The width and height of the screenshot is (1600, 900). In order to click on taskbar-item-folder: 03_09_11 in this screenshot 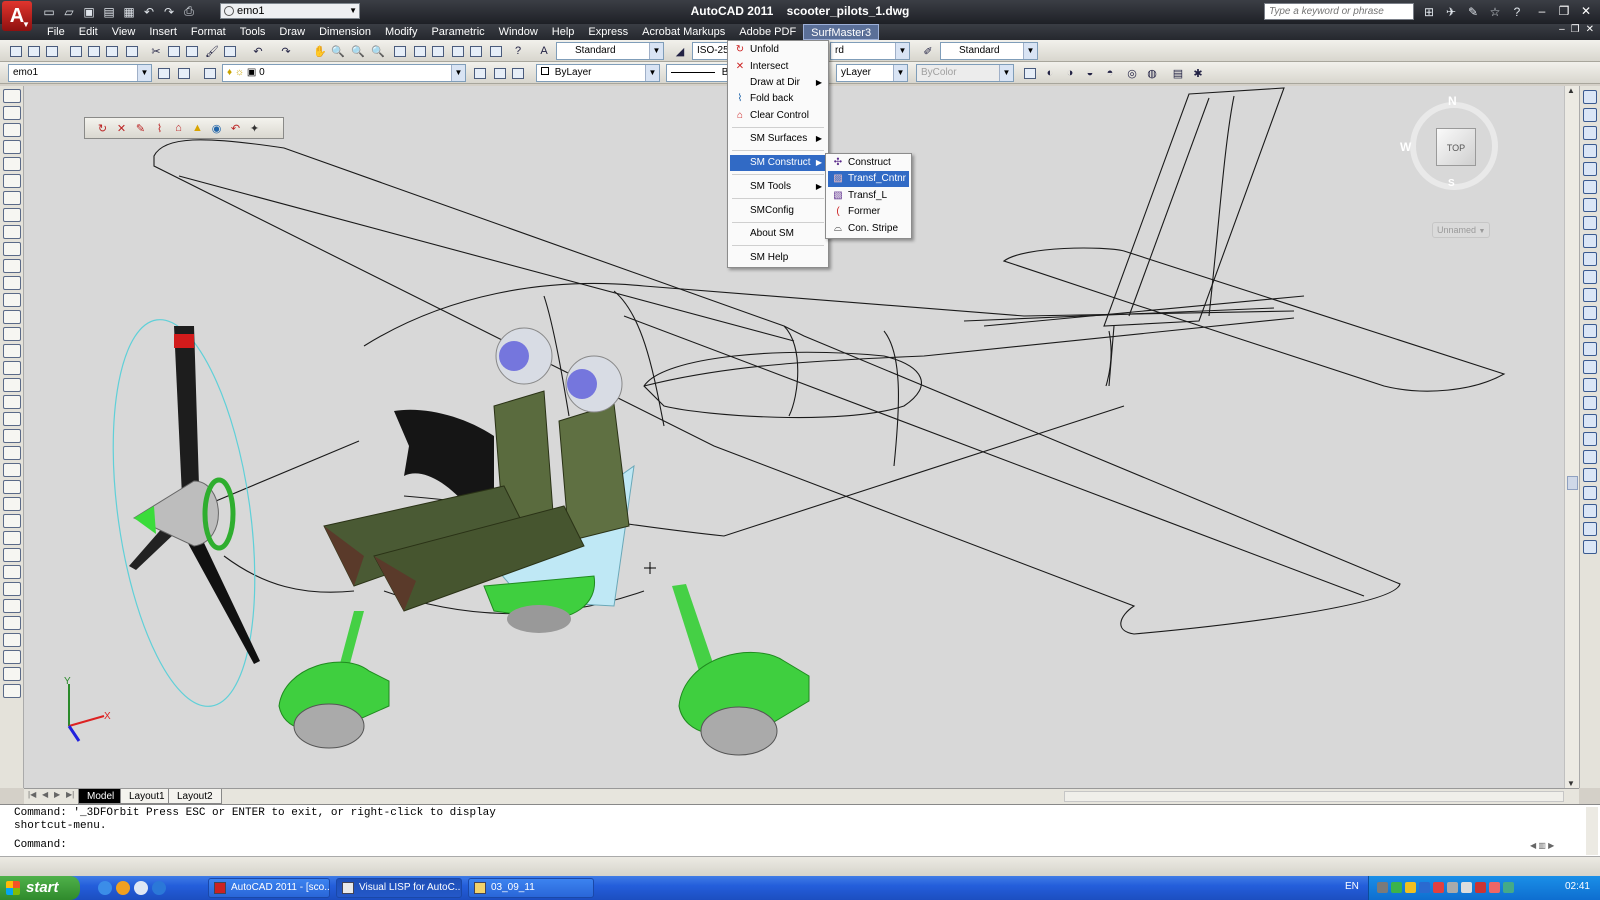, I will do `click(531, 888)`.